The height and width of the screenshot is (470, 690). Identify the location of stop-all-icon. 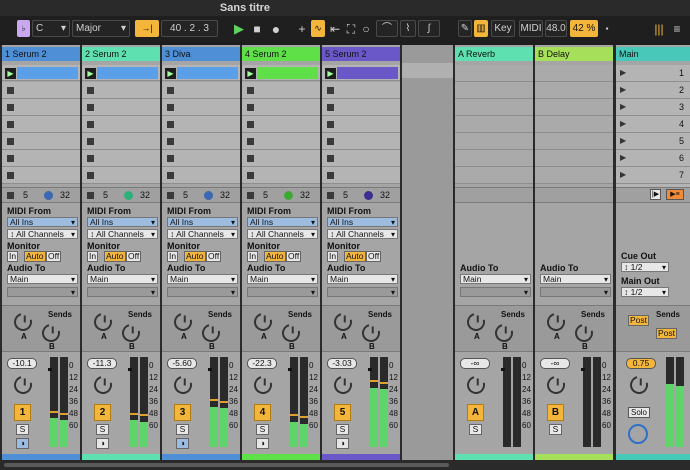
(250, 195).